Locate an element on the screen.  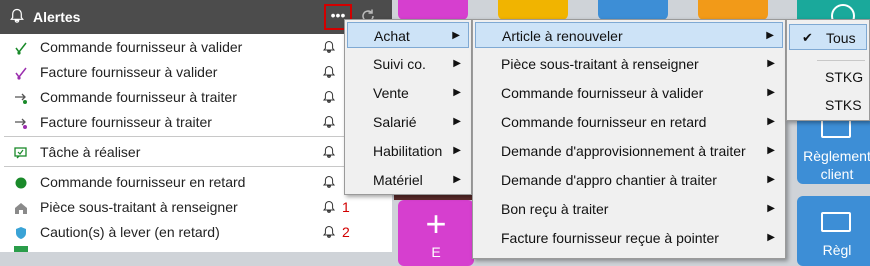
tile-label: Règl is located at coordinates (837, 250).